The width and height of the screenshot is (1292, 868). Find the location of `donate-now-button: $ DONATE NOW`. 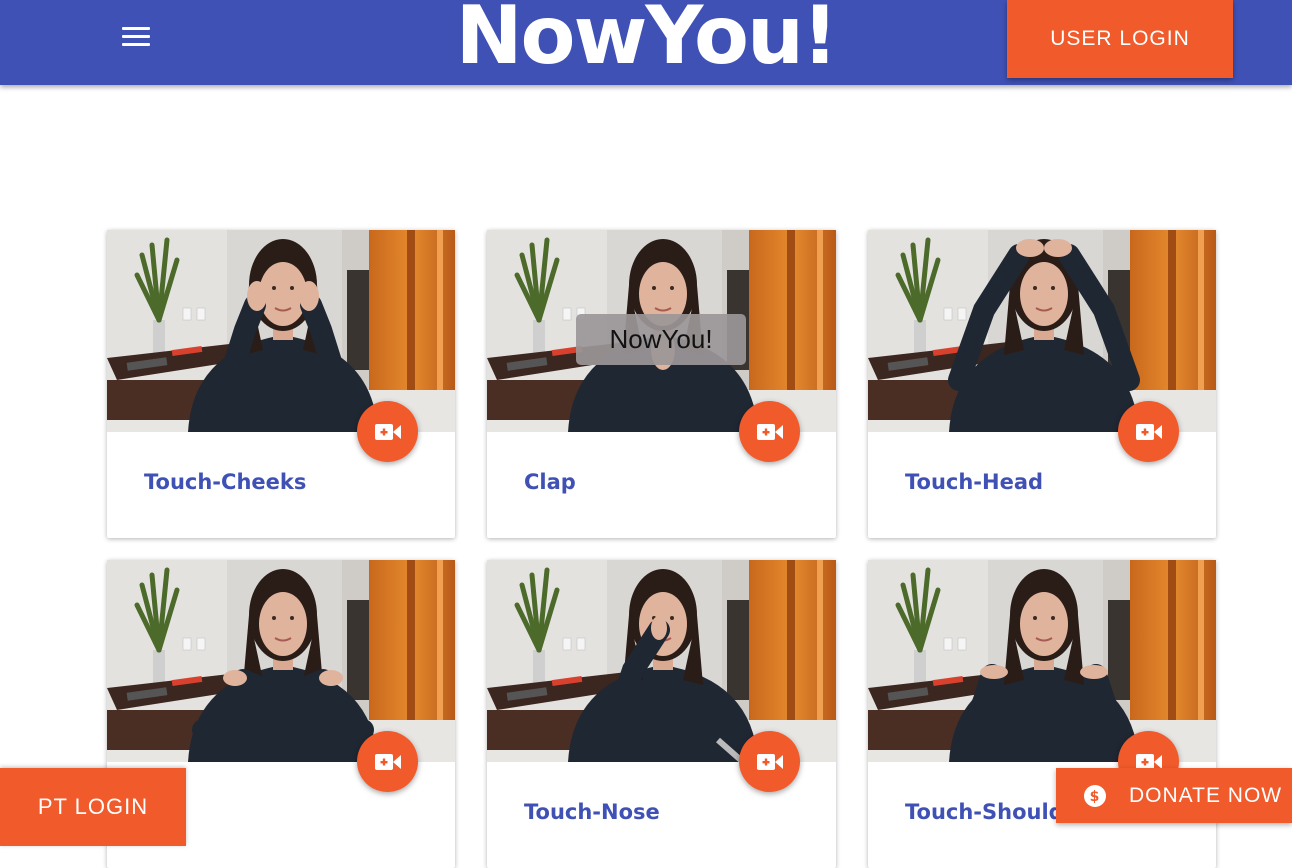

donate-now-button: $ DONATE NOW is located at coordinates (1174, 795).